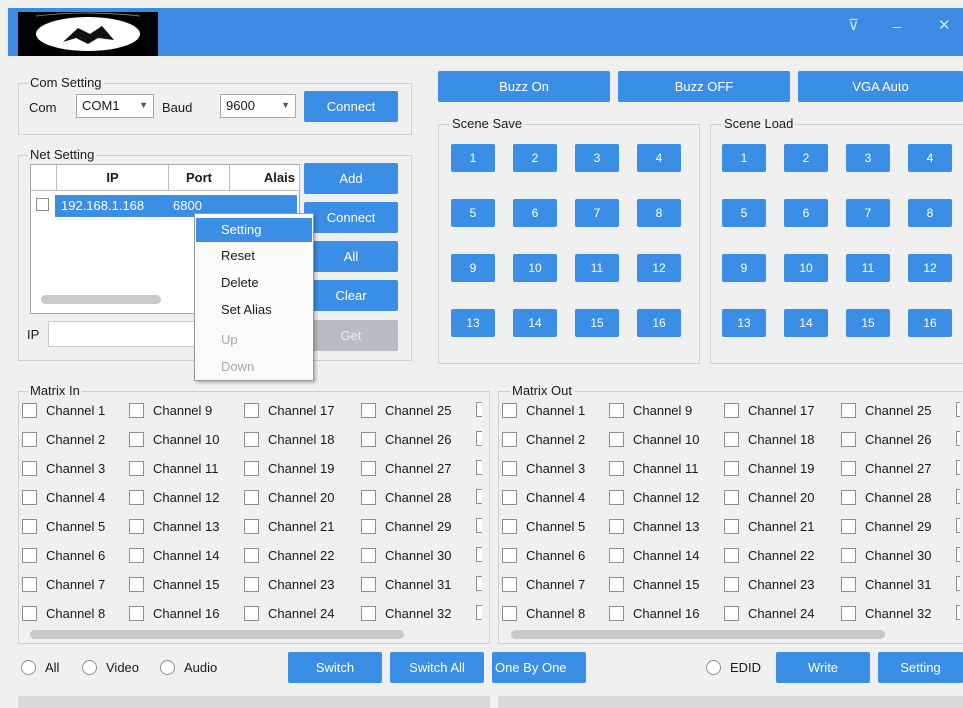  What do you see at coordinates (744, 158) in the screenshot?
I see `scene-load-button-1: 1` at bounding box center [744, 158].